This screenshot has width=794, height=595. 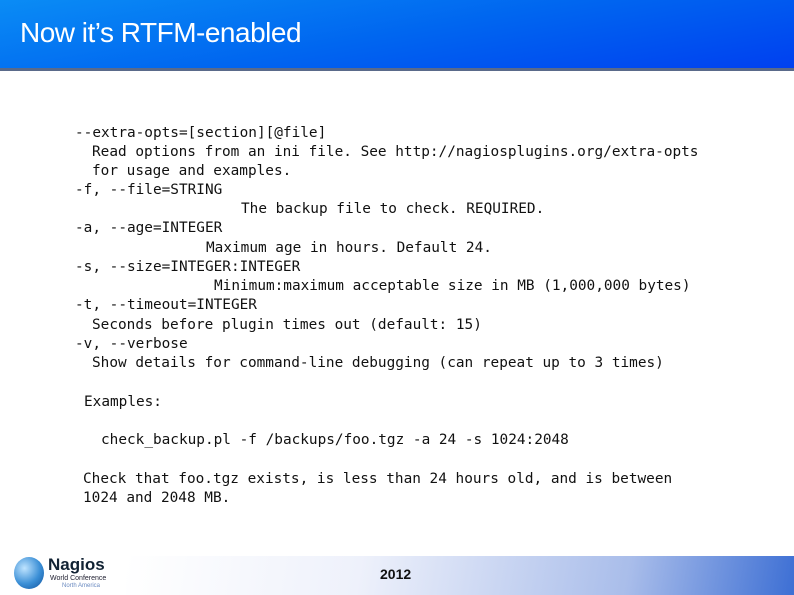 What do you see at coordinates (76, 564) in the screenshot?
I see `logo-name: Nagios` at bounding box center [76, 564].